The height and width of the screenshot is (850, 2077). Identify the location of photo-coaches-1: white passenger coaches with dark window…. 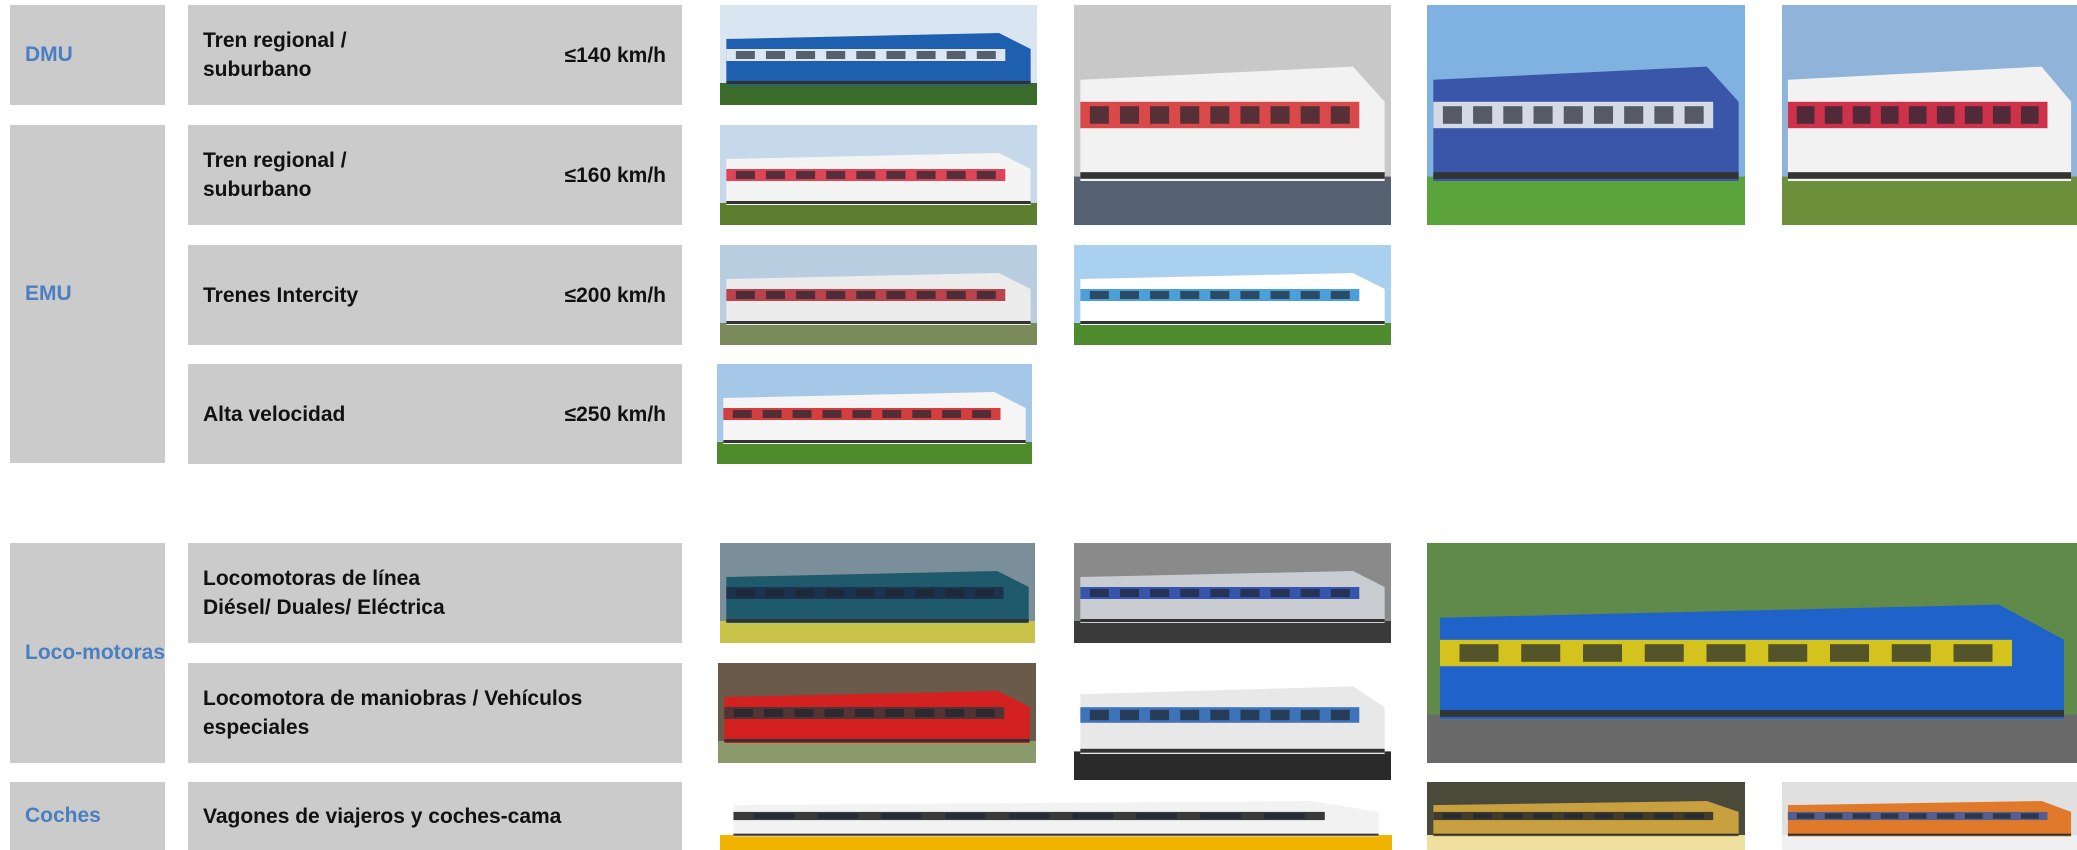
(1056, 816).